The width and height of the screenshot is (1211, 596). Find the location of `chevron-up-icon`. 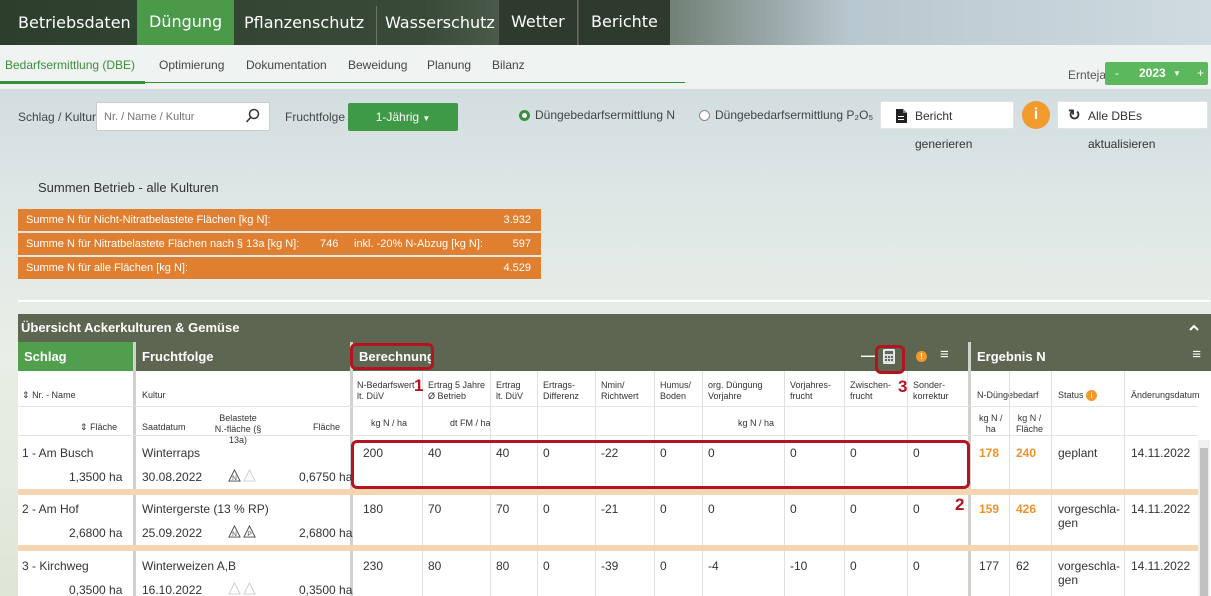

chevron-up-icon is located at coordinates (1194, 327).